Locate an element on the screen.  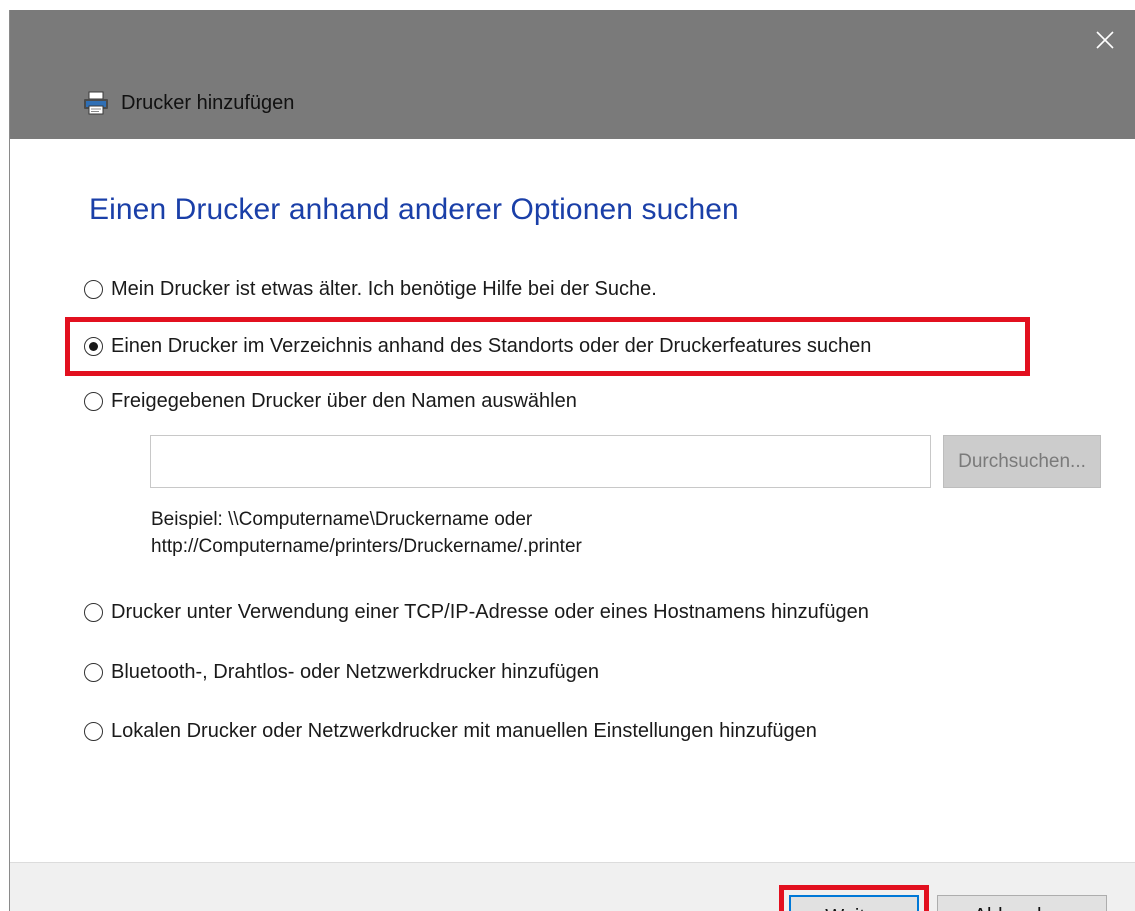
printer-icon is located at coordinates (97, 103).